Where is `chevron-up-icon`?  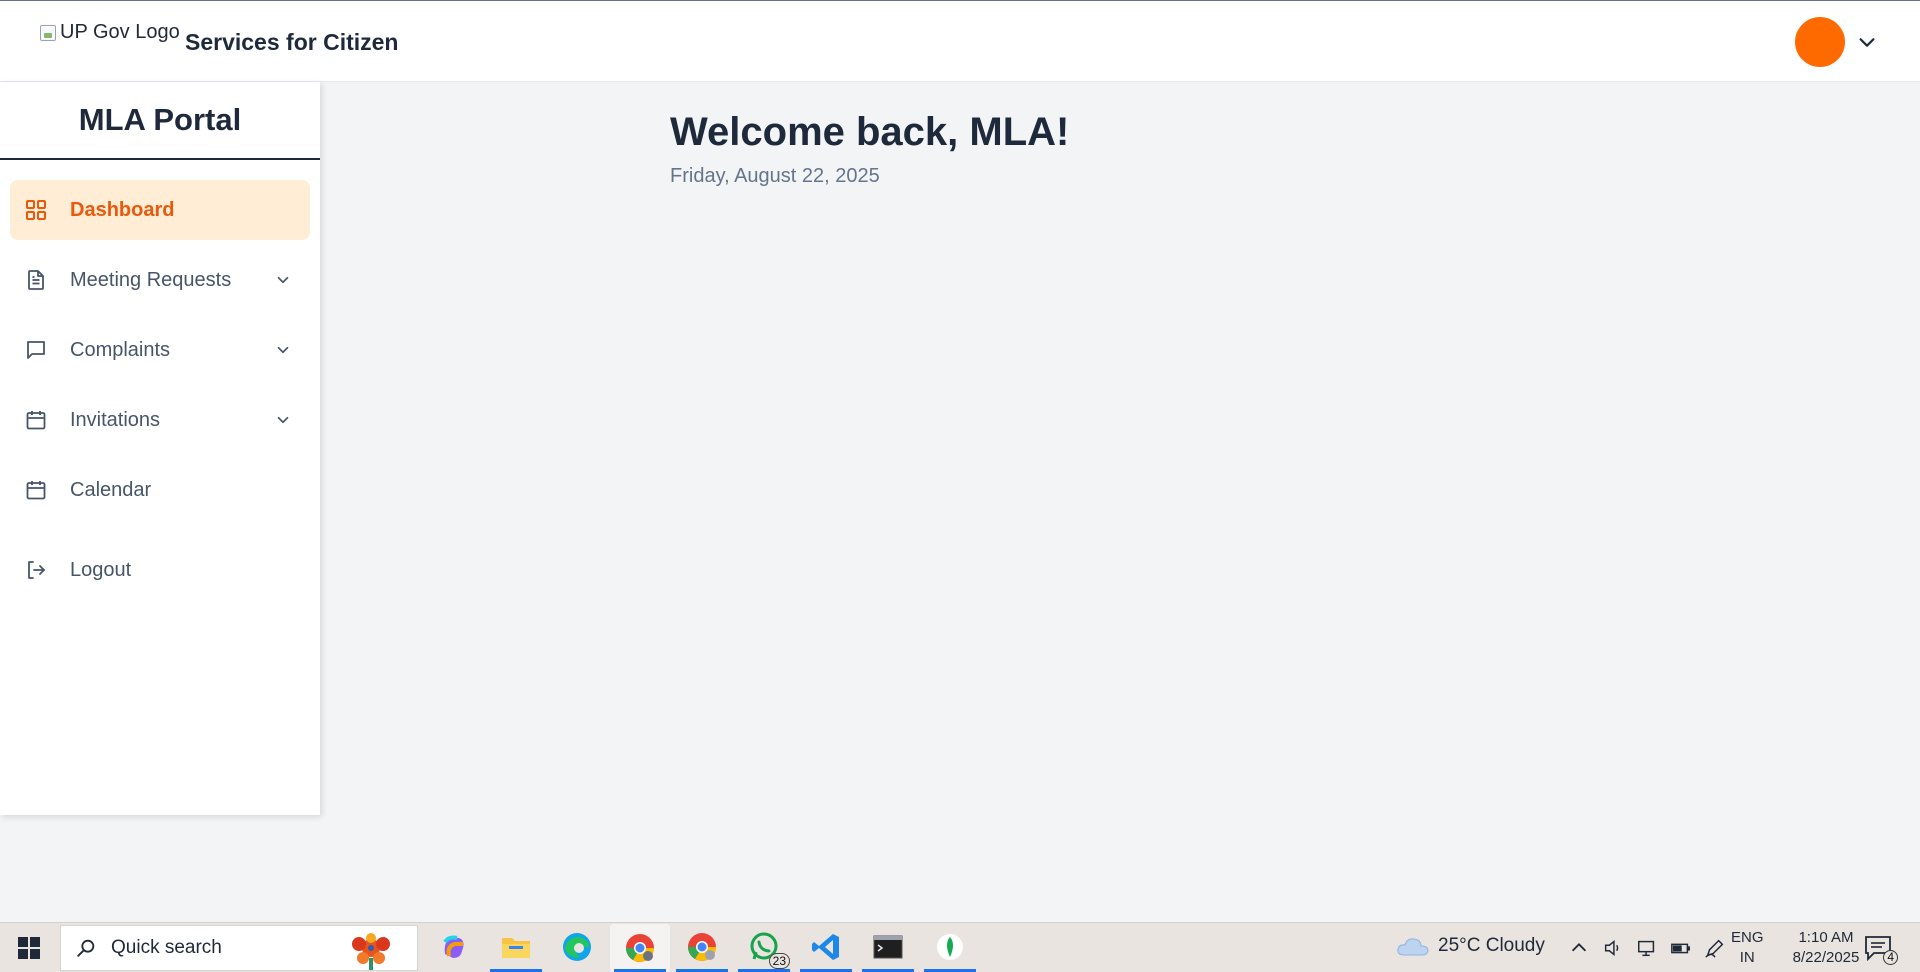
chevron-up-icon is located at coordinates (1579, 948).